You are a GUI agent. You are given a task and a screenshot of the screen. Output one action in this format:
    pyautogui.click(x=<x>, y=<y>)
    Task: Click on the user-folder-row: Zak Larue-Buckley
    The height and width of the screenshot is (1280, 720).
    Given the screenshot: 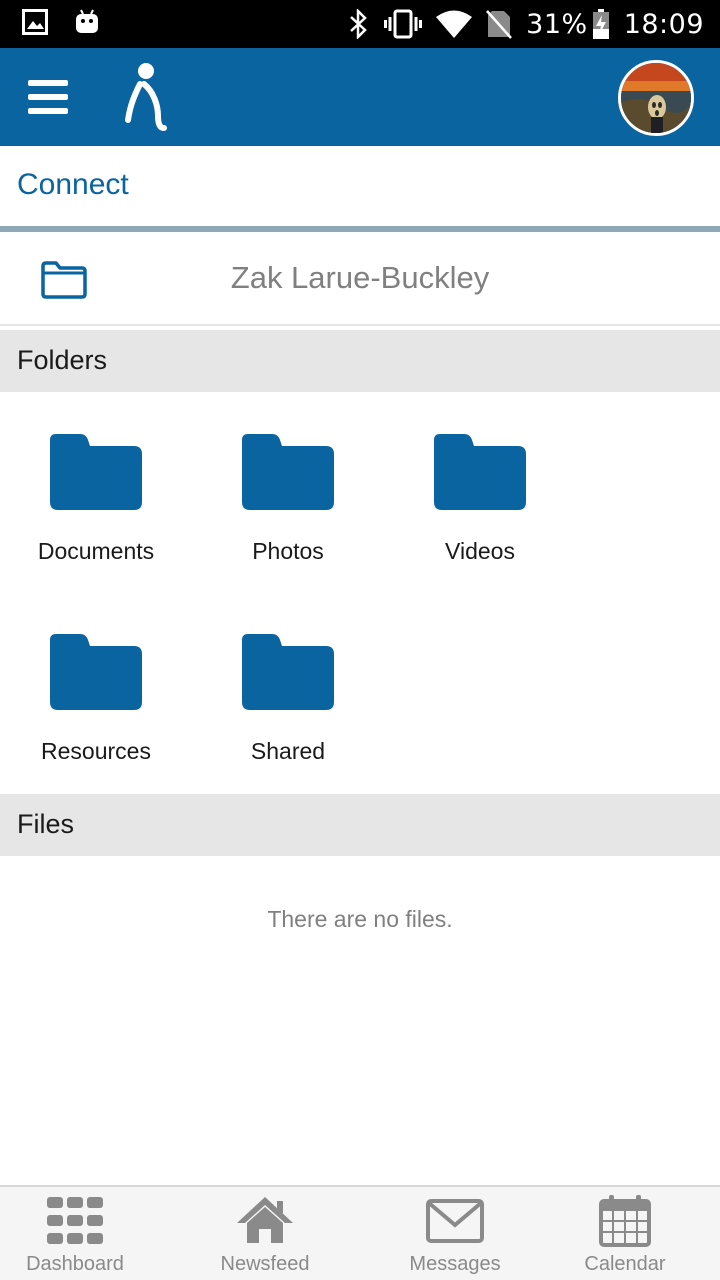 What is the action you would take?
    pyautogui.click(x=360, y=279)
    